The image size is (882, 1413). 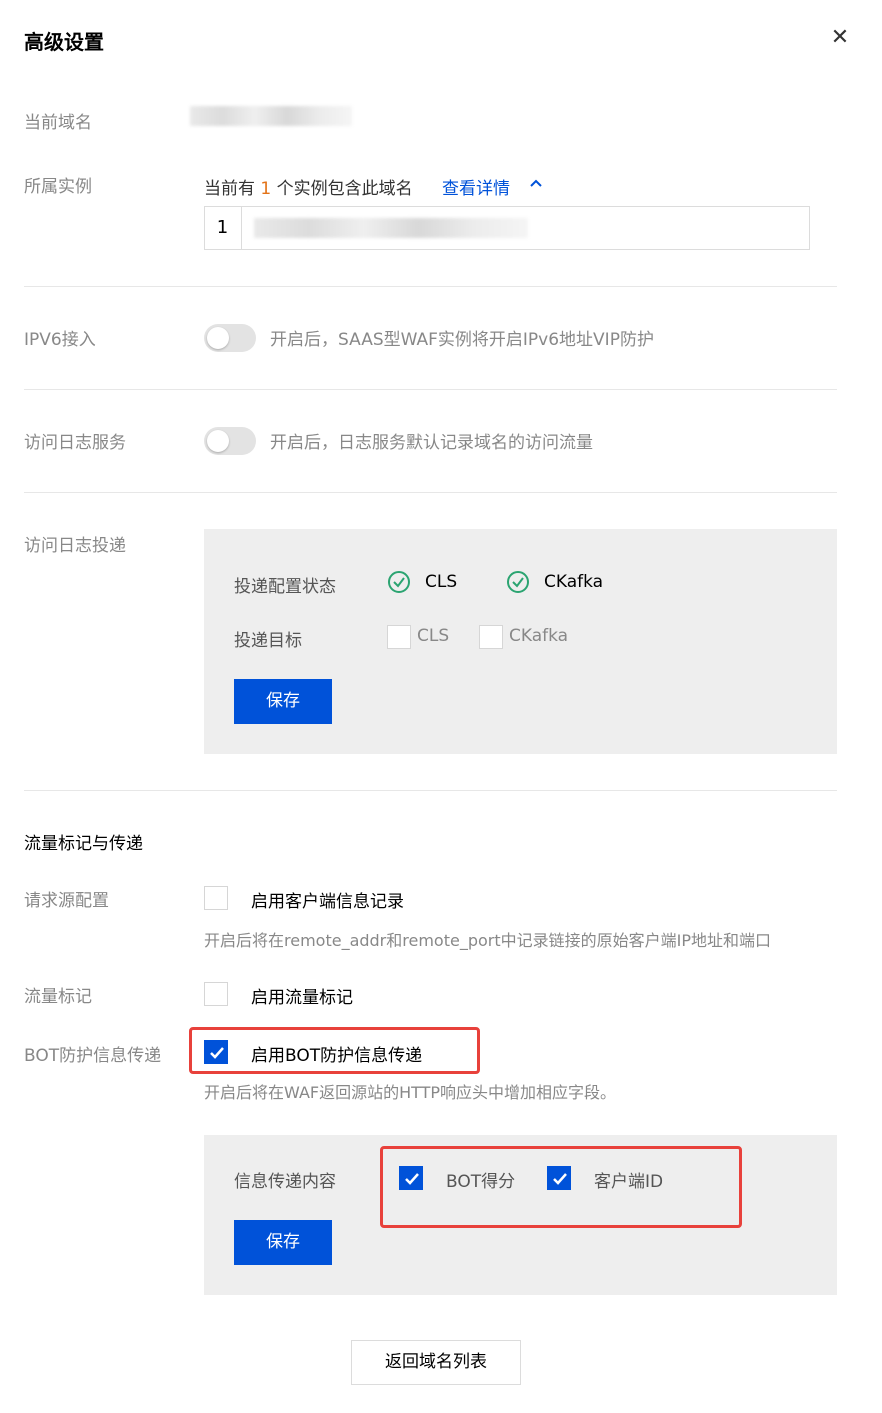 What do you see at coordinates (230, 441) in the screenshot?
I see `access-log-toggle` at bounding box center [230, 441].